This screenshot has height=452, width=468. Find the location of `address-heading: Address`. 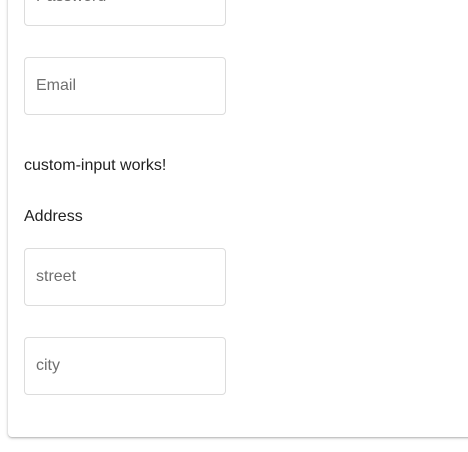

address-heading: Address is located at coordinates (53, 216).